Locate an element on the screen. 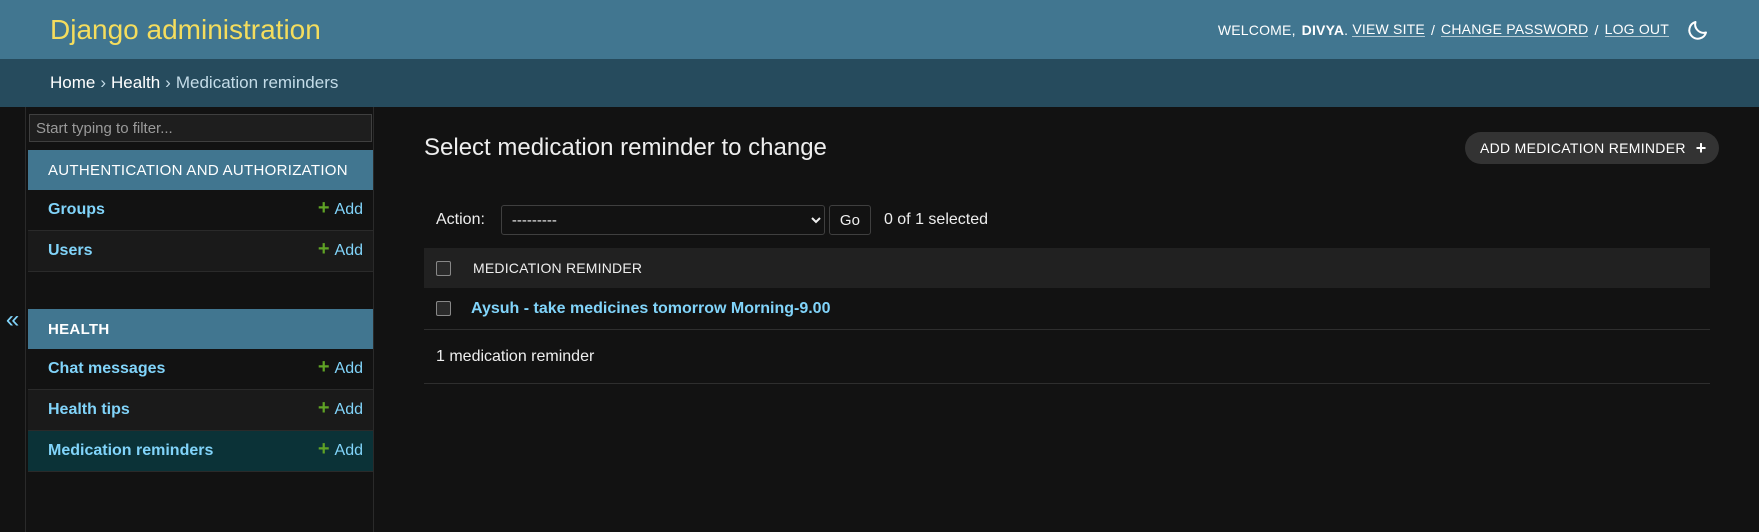 The height and width of the screenshot is (532, 1759). moon-icon is located at coordinates (1697, 30).